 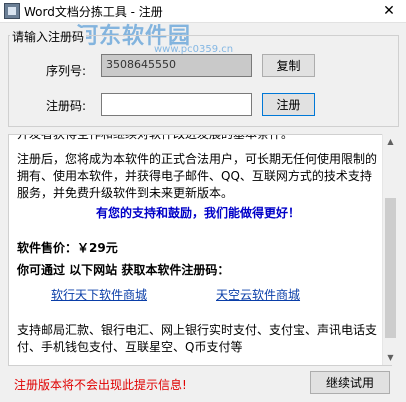 I want to click on close-icon: ✕, so click(x=389, y=11).